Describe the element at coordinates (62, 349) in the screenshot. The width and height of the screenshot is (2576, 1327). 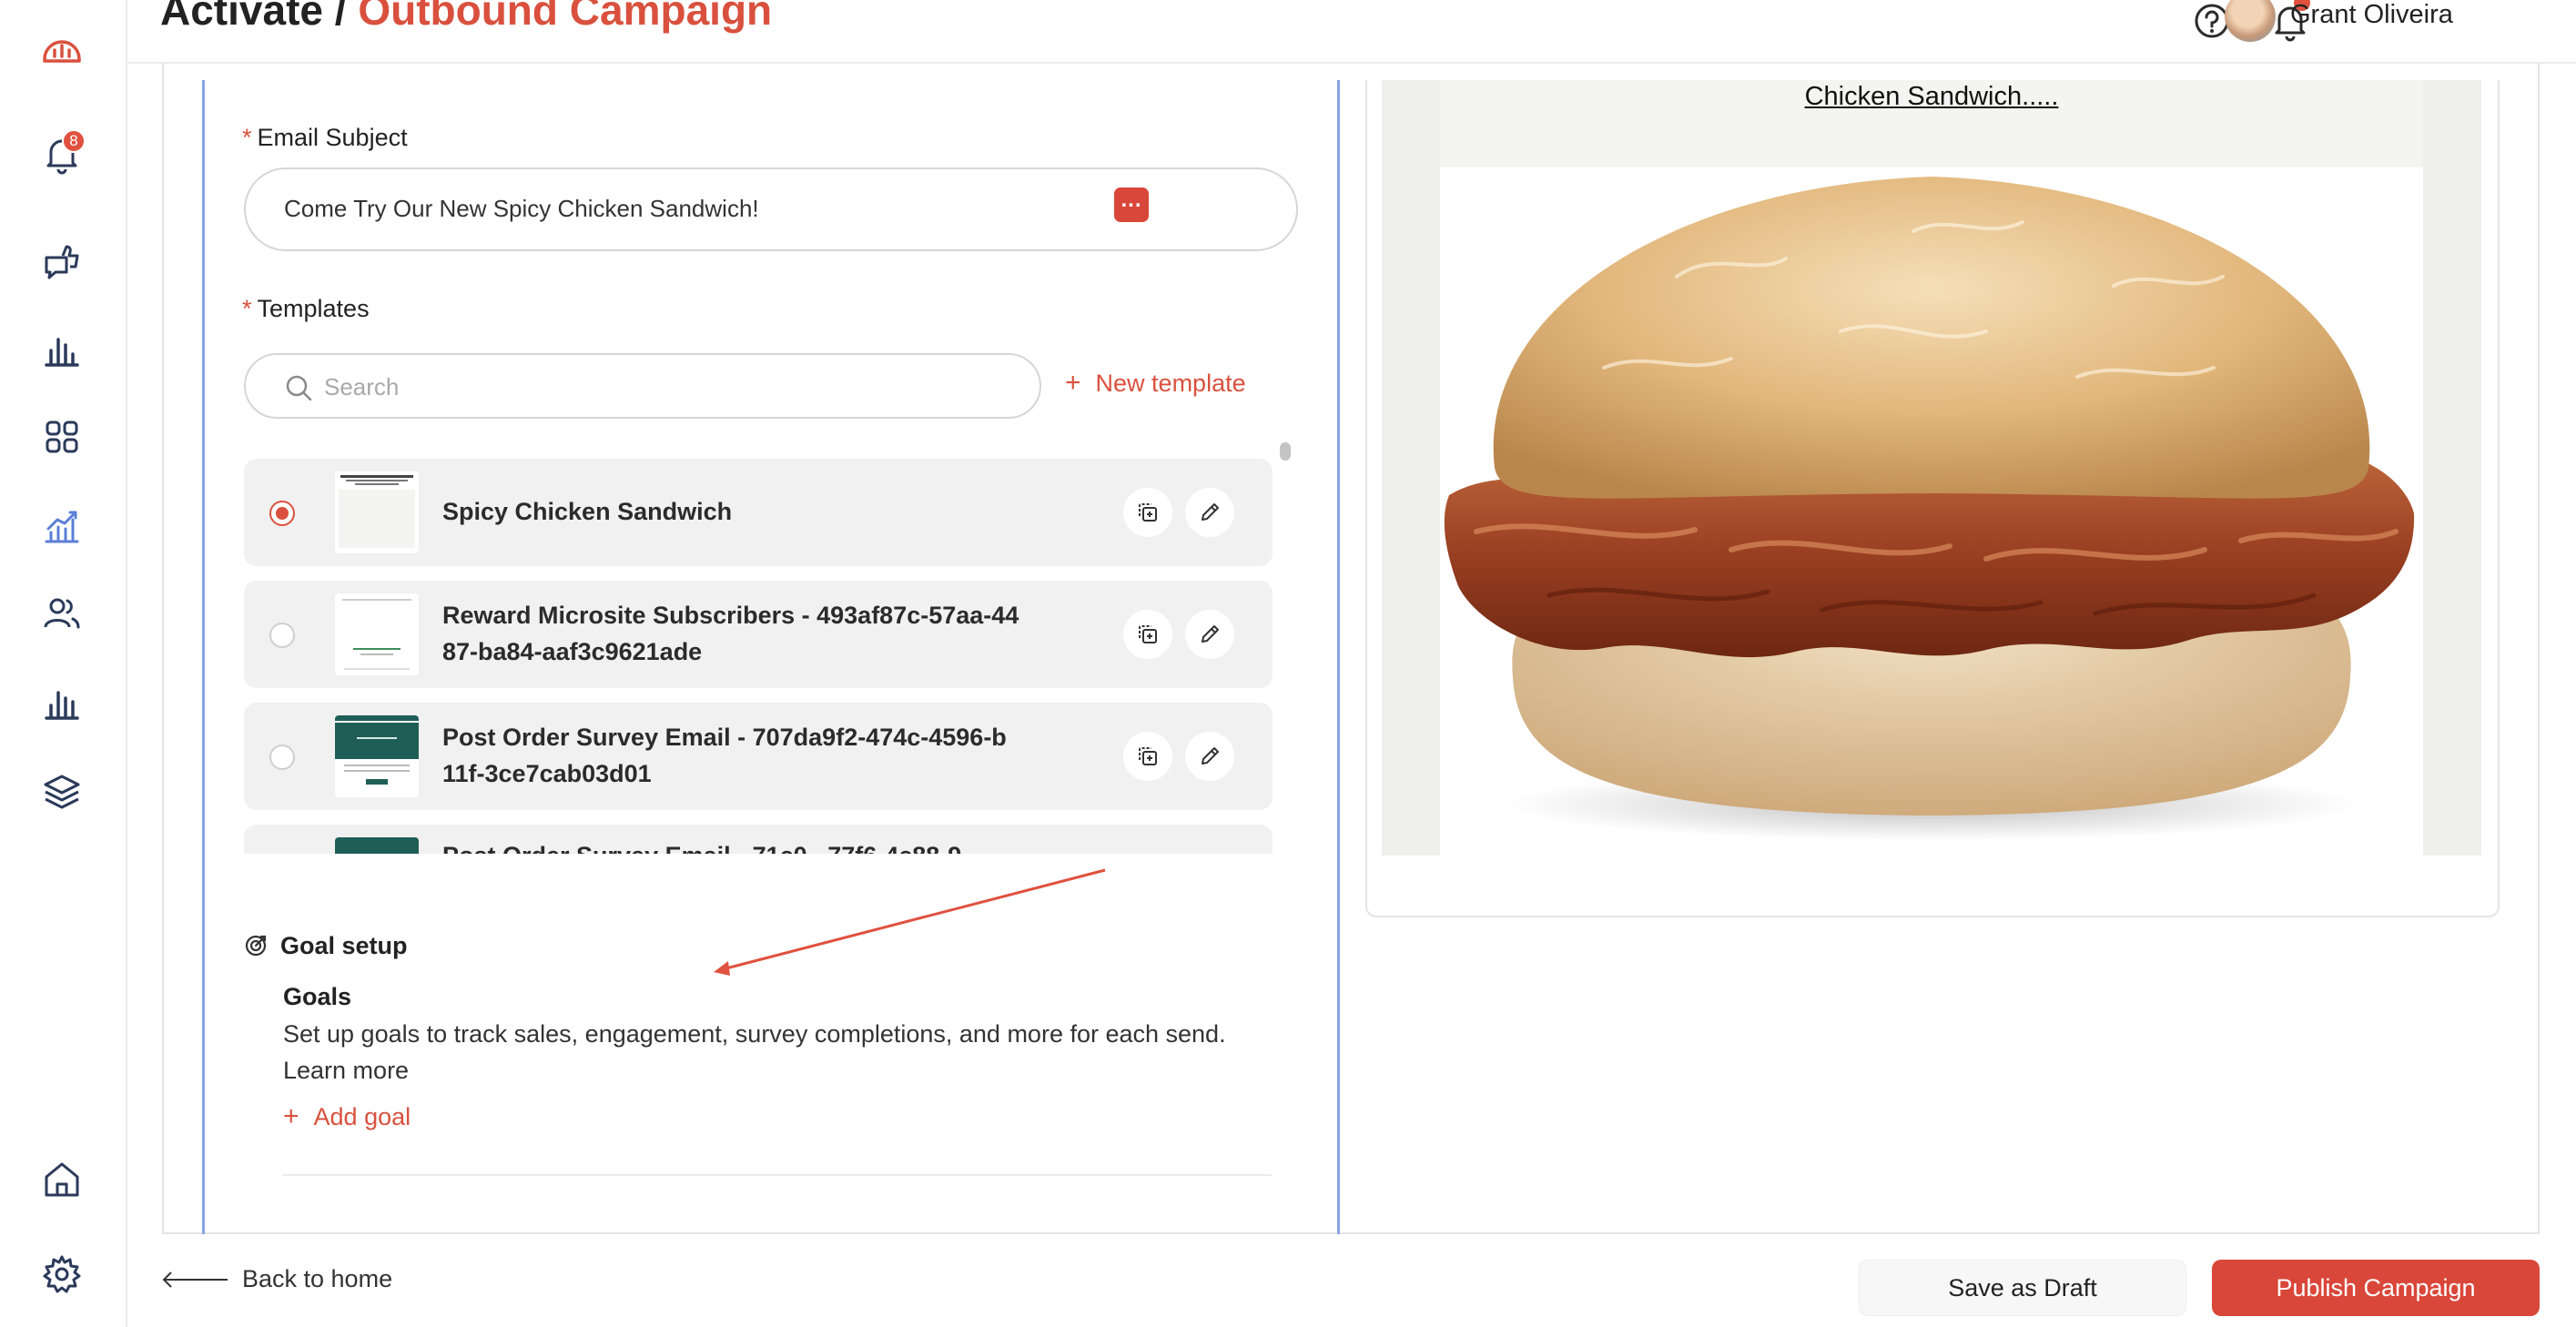
I see `bar-chart-icon` at that location.